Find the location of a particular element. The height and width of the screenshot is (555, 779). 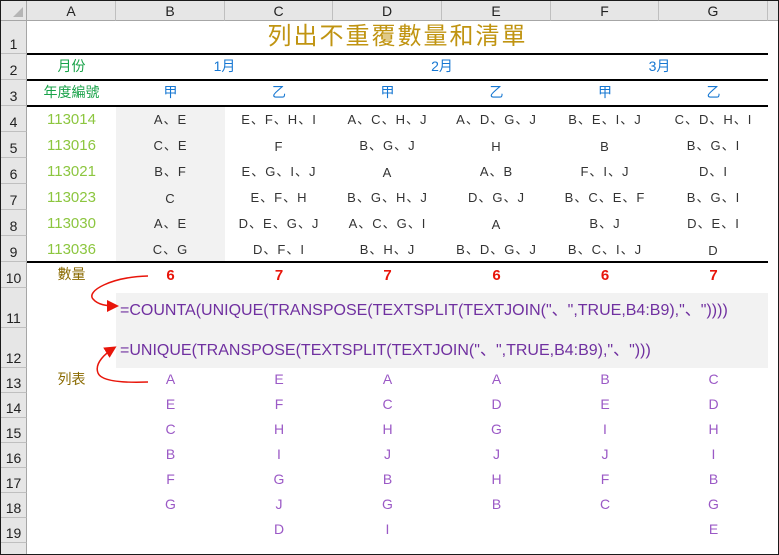

data-cell: D、I is located at coordinates (713, 171).